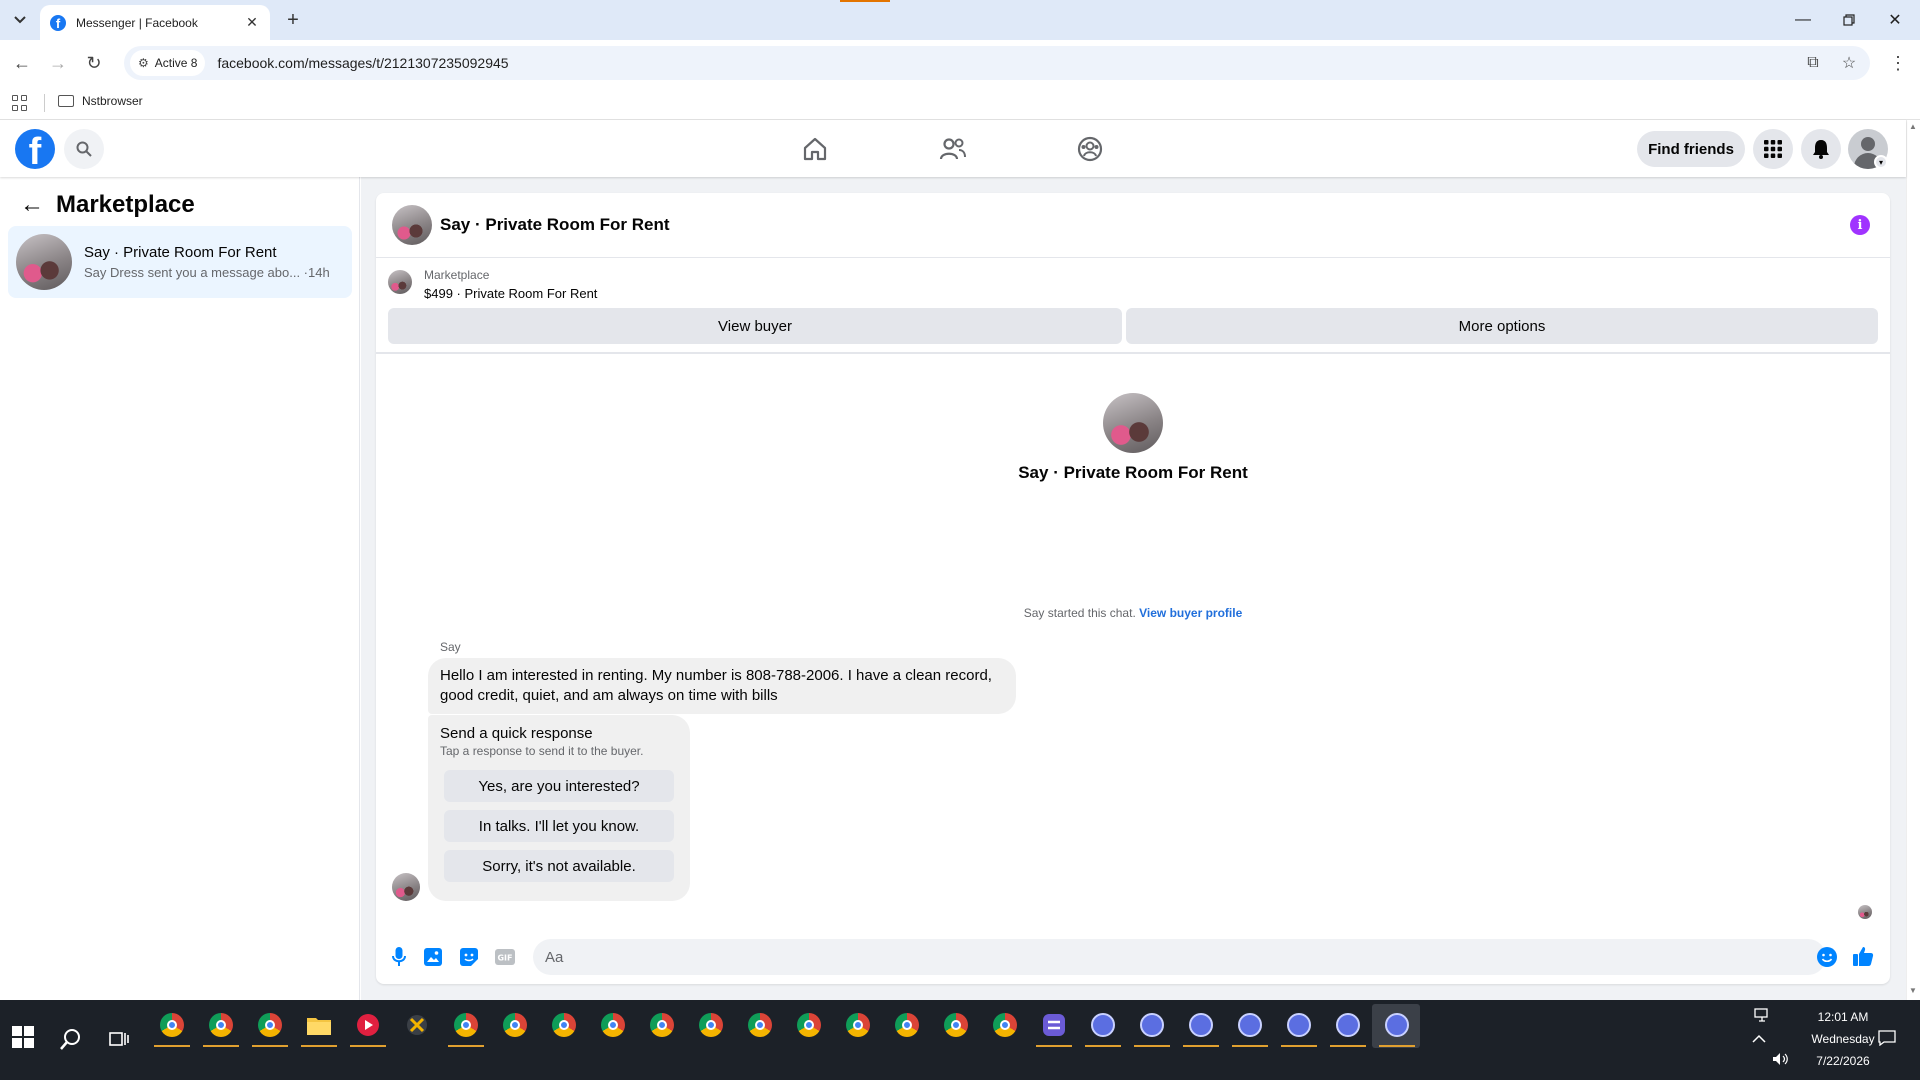 The image size is (1920, 1080). What do you see at coordinates (1133, 423) in the screenshot?
I see `intro-avatar` at bounding box center [1133, 423].